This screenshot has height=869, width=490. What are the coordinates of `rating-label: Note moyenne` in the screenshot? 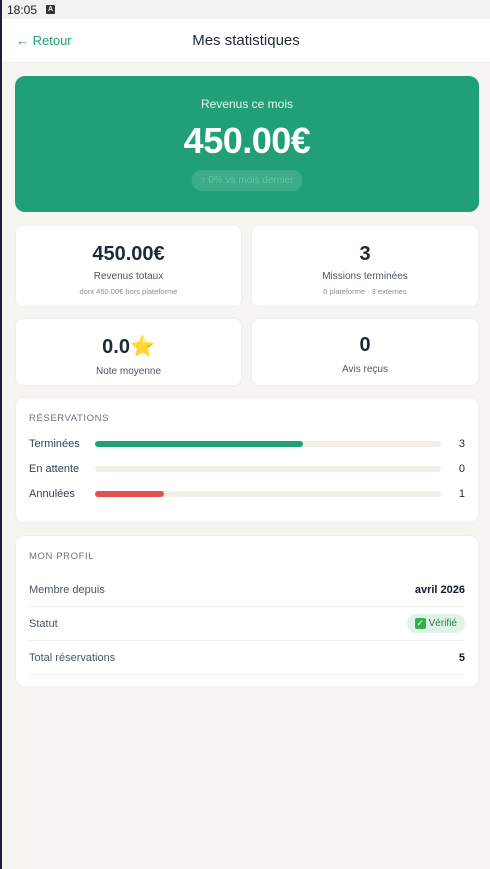 It's located at (128, 371).